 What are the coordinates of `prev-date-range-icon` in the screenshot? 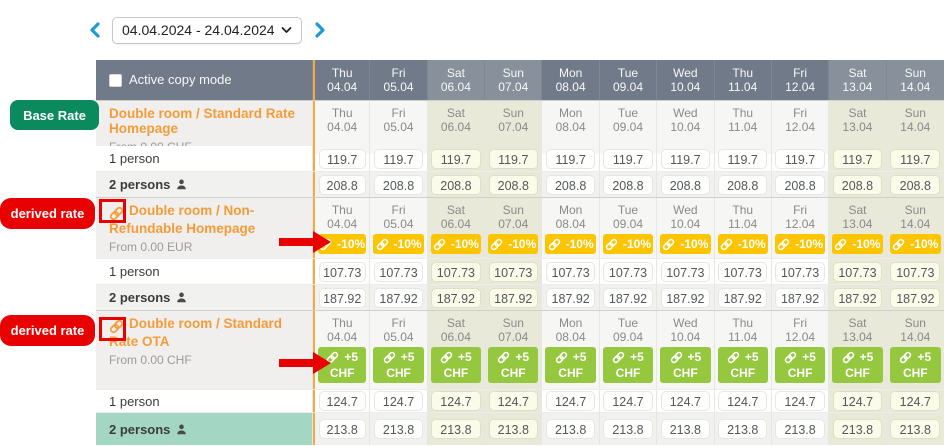 It's located at (94, 30).